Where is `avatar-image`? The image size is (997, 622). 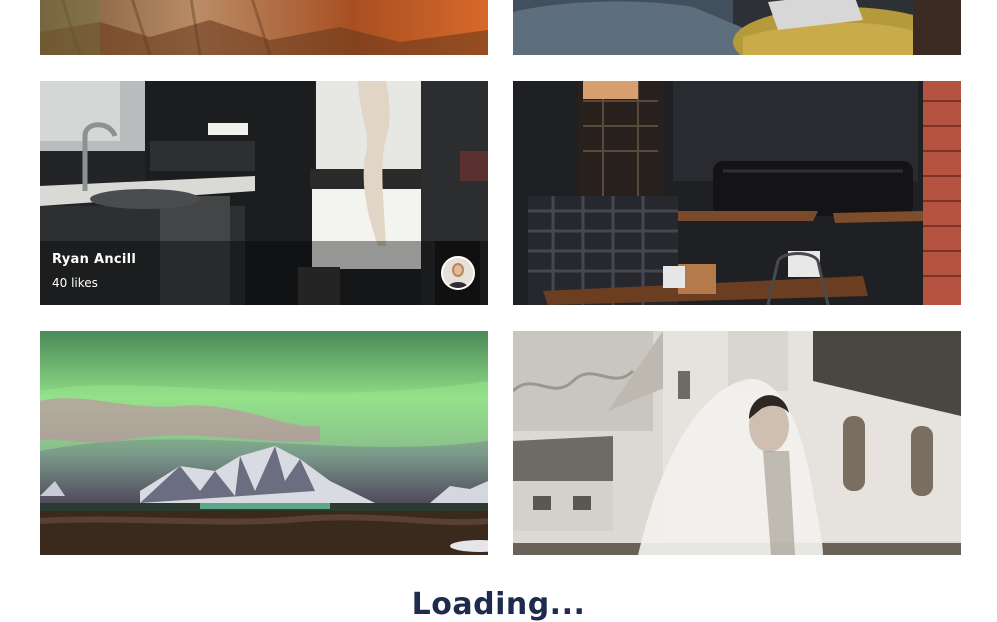 avatar-image is located at coordinates (458, 273).